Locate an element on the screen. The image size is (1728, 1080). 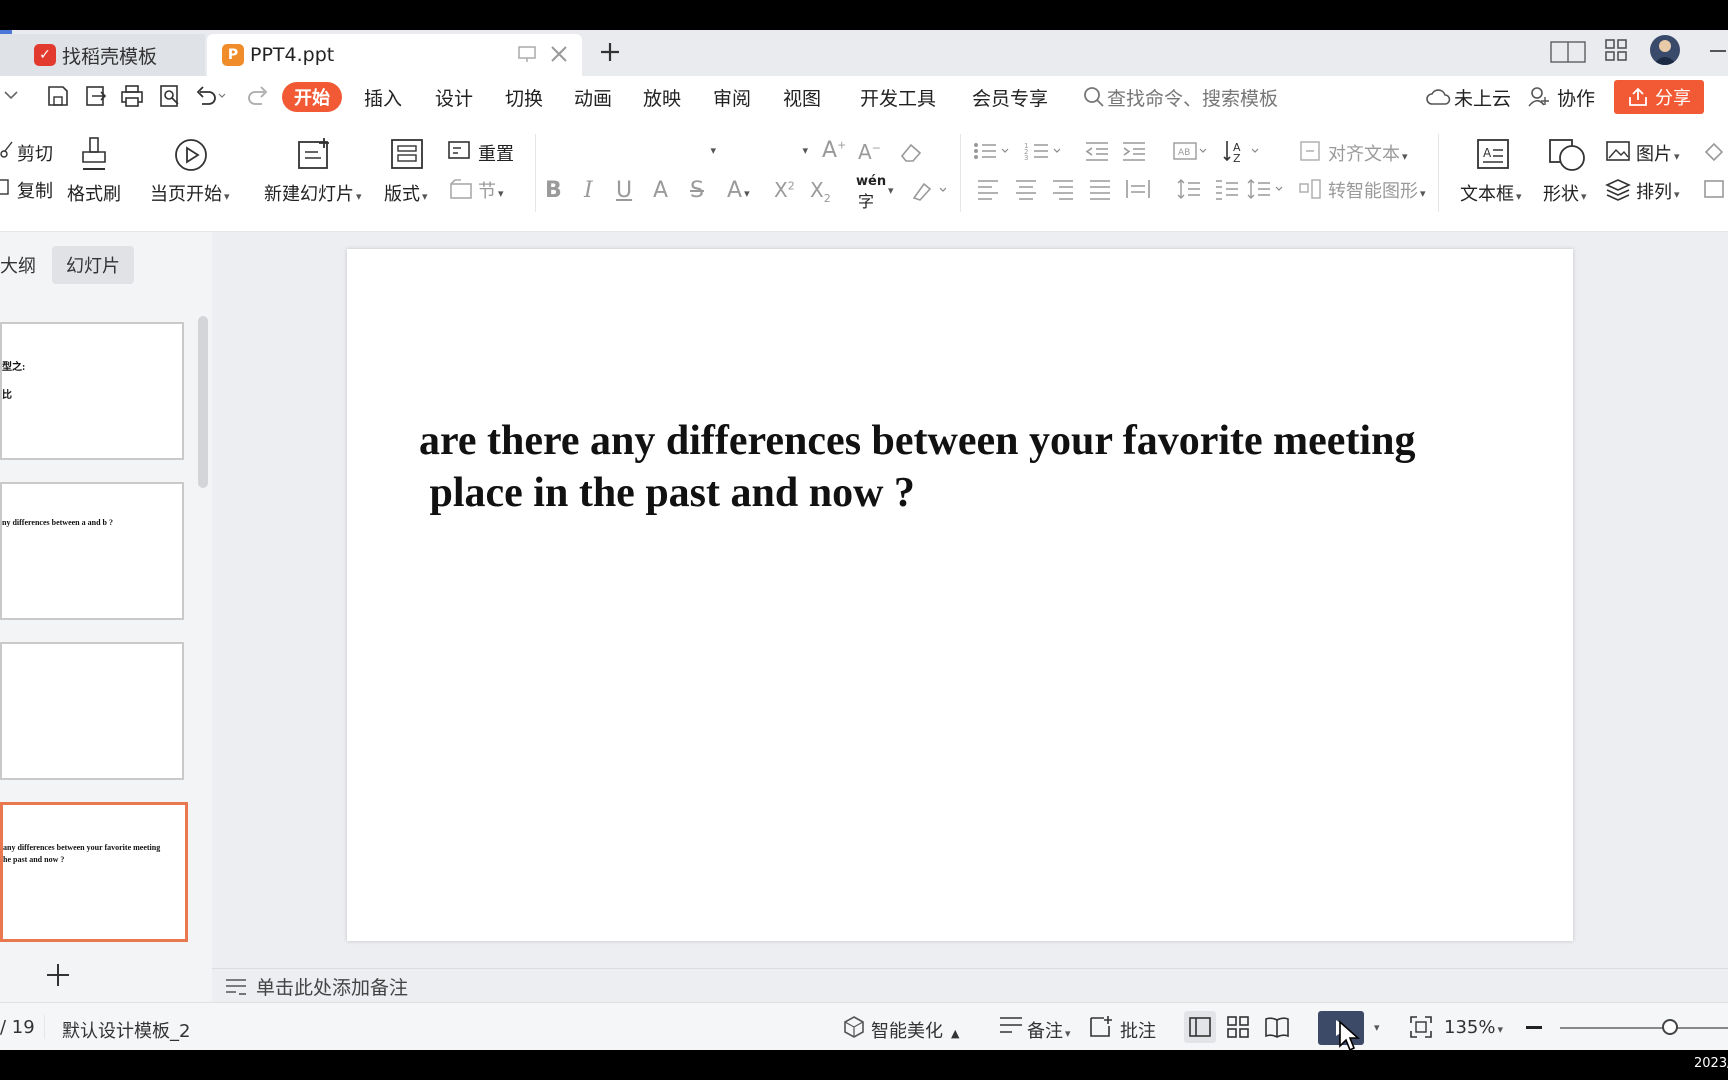
search-icon is located at coordinates (1094, 97).